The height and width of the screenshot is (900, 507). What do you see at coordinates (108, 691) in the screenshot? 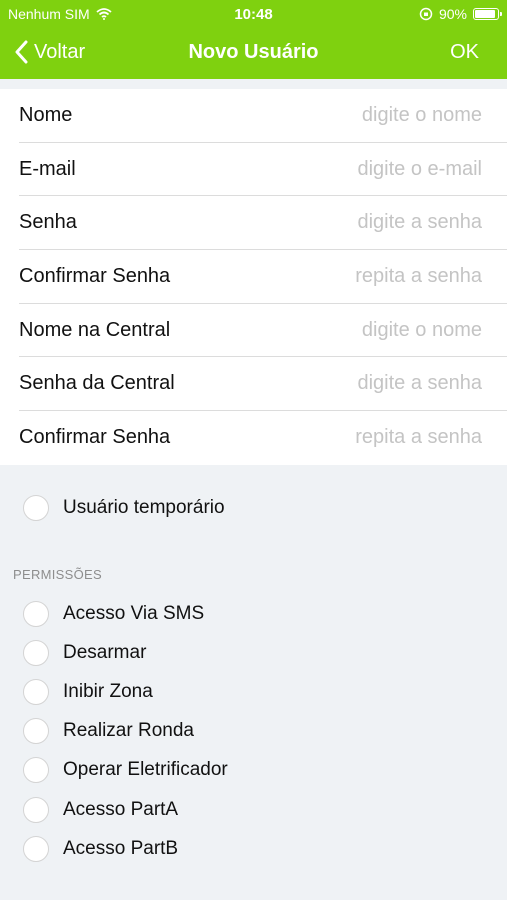
I see `permission-label: Inibir Zona` at bounding box center [108, 691].